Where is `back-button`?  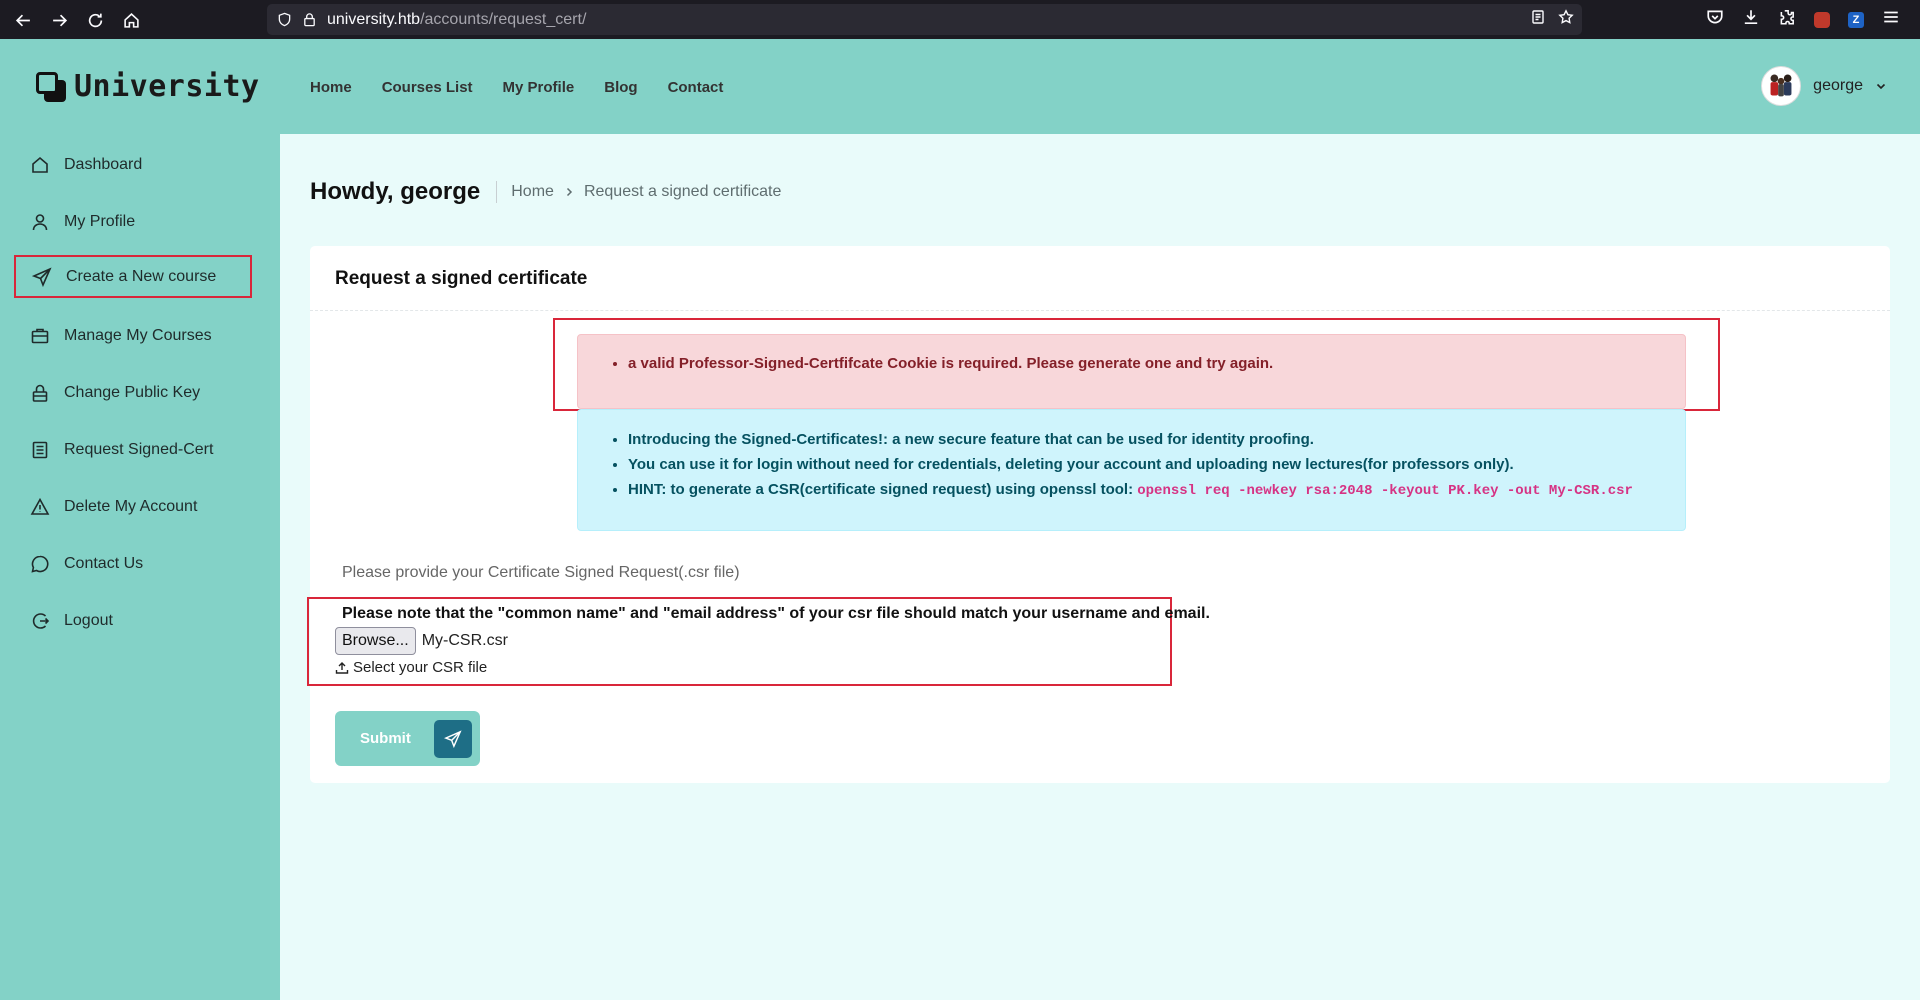
back-button is located at coordinates (23, 20).